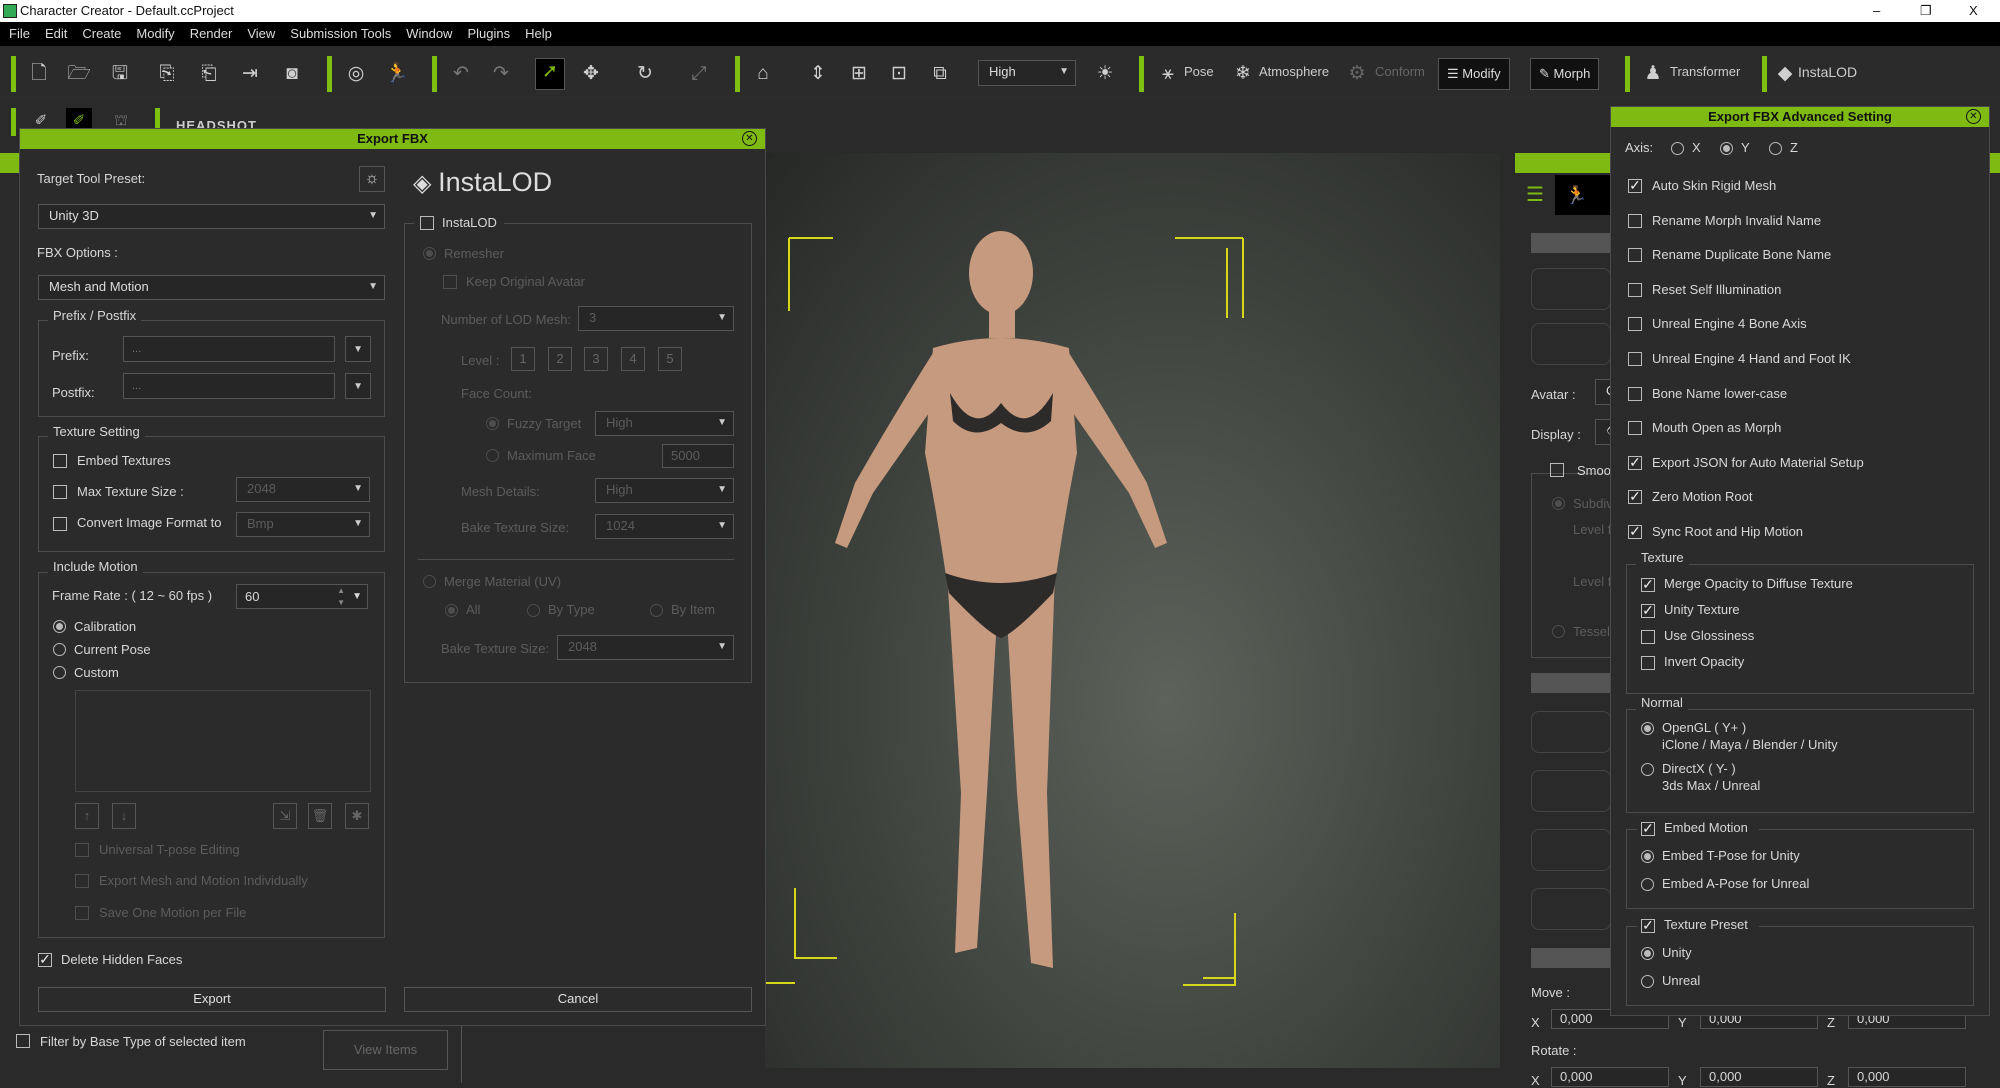 This screenshot has height=1088, width=2000. Describe the element at coordinates (1647, 728) in the screenshot. I see `opengl-radio` at that location.